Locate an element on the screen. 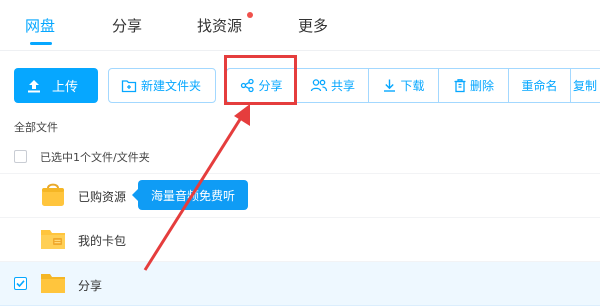 The height and width of the screenshot is (306, 600). collab-share-label: 共享 is located at coordinates (342, 86).